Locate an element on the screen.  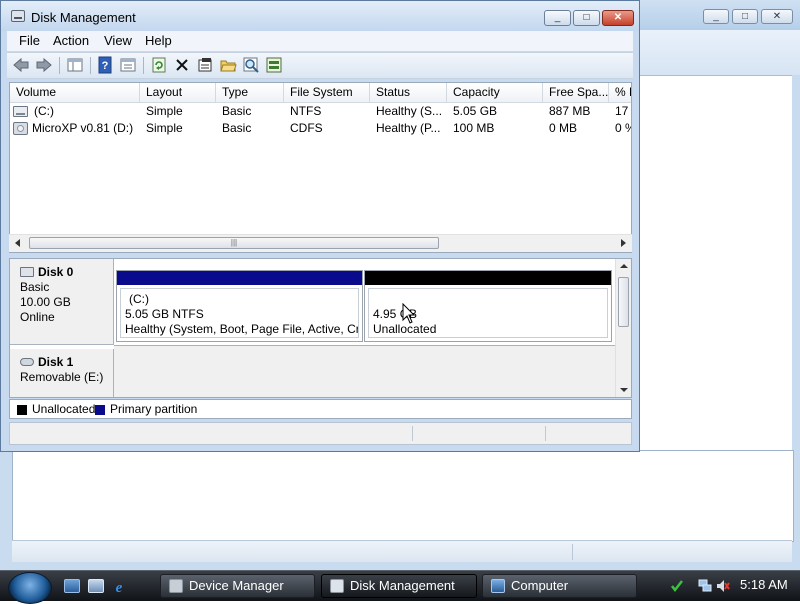
help-icon: ? is located at coordinates (105, 65).